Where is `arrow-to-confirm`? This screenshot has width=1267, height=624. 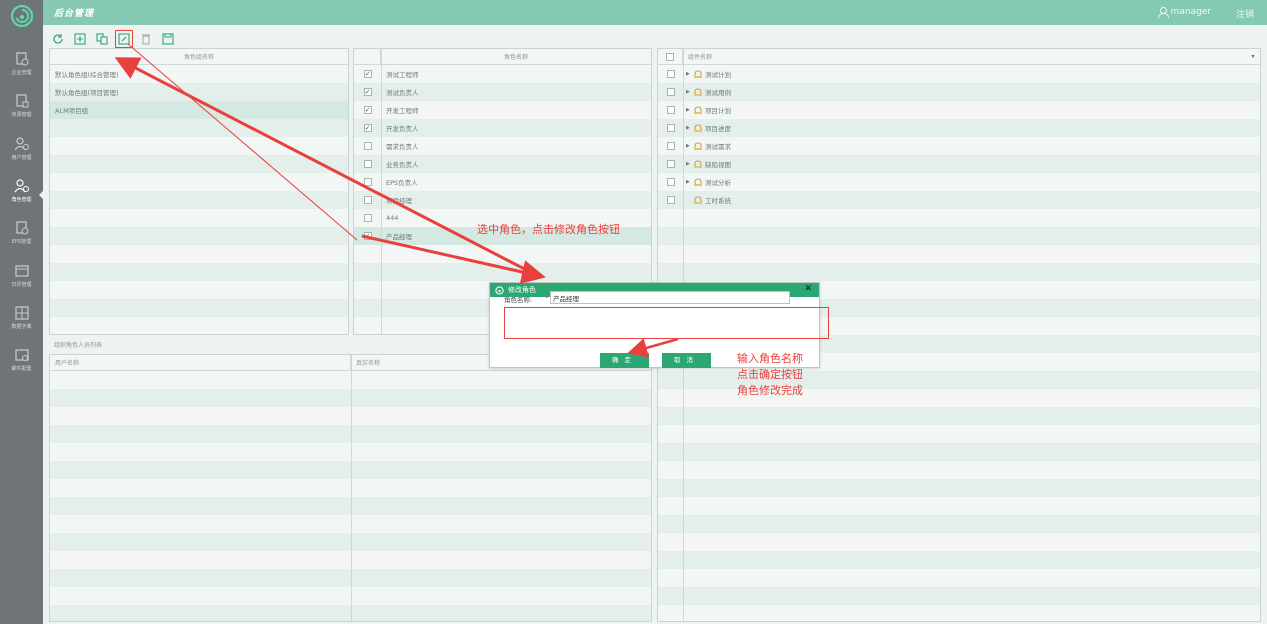 arrow-to-confirm is located at coordinates (653, 347).